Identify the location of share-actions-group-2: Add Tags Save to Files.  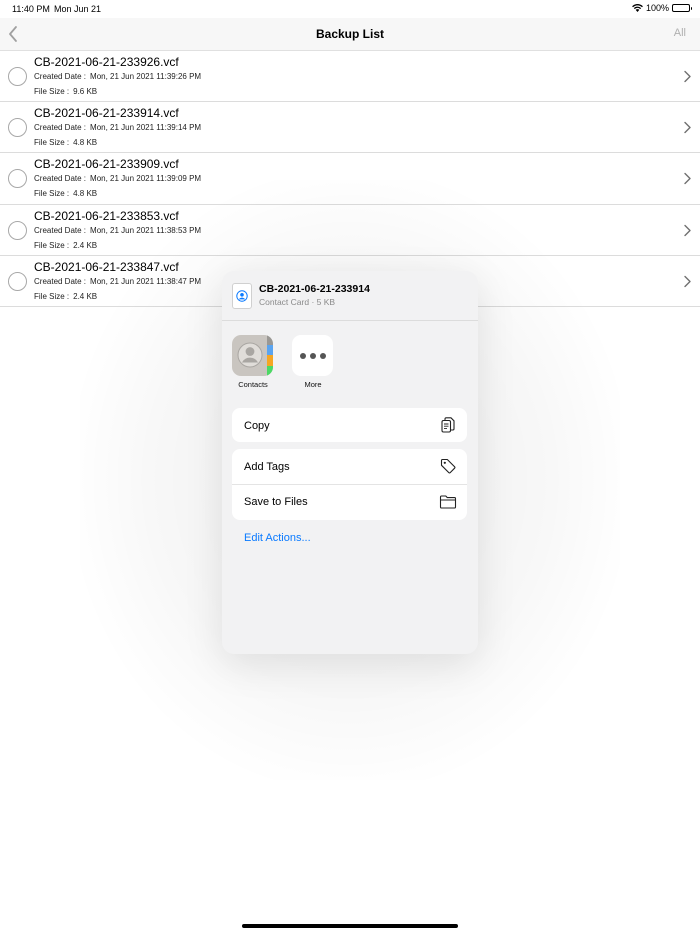
(349, 484).